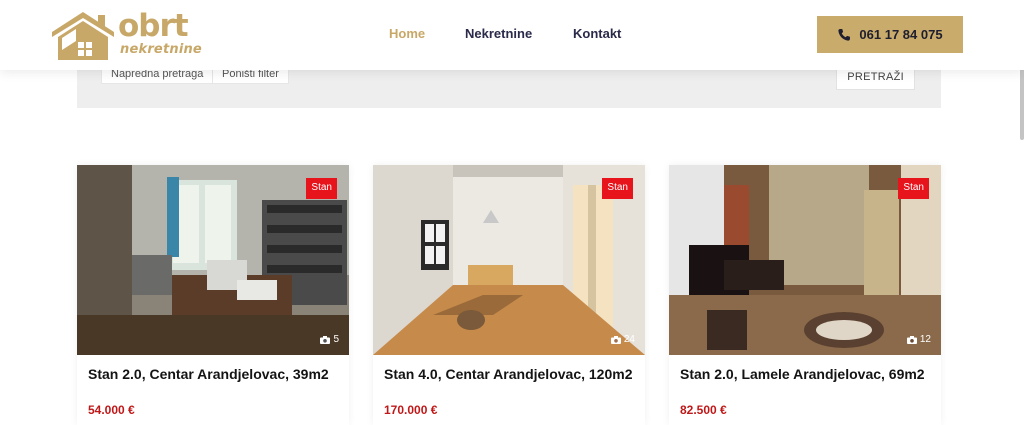  I want to click on phone-button: 061 17 84 075, so click(890, 34).